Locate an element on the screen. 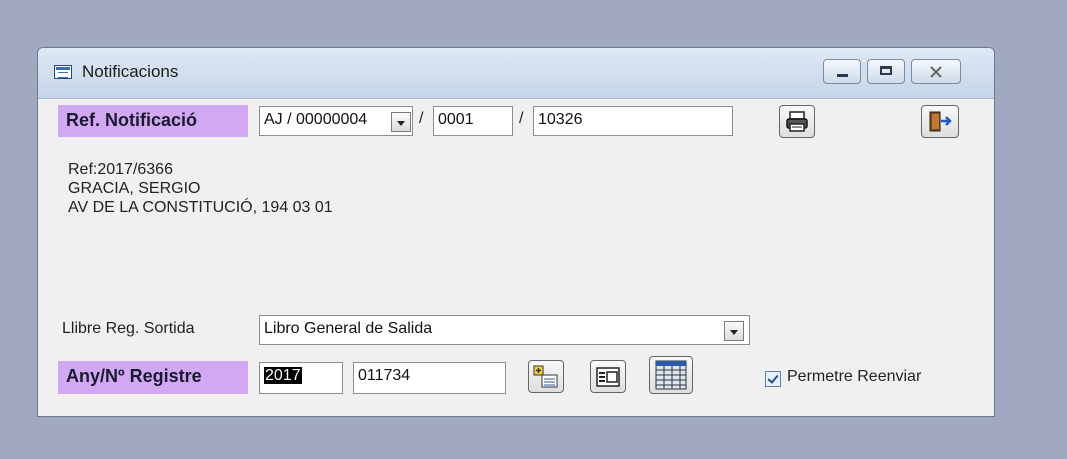 Image resolution: width=1067 pixels, height=459 pixels. registre-year-input: 2017 is located at coordinates (301, 378).